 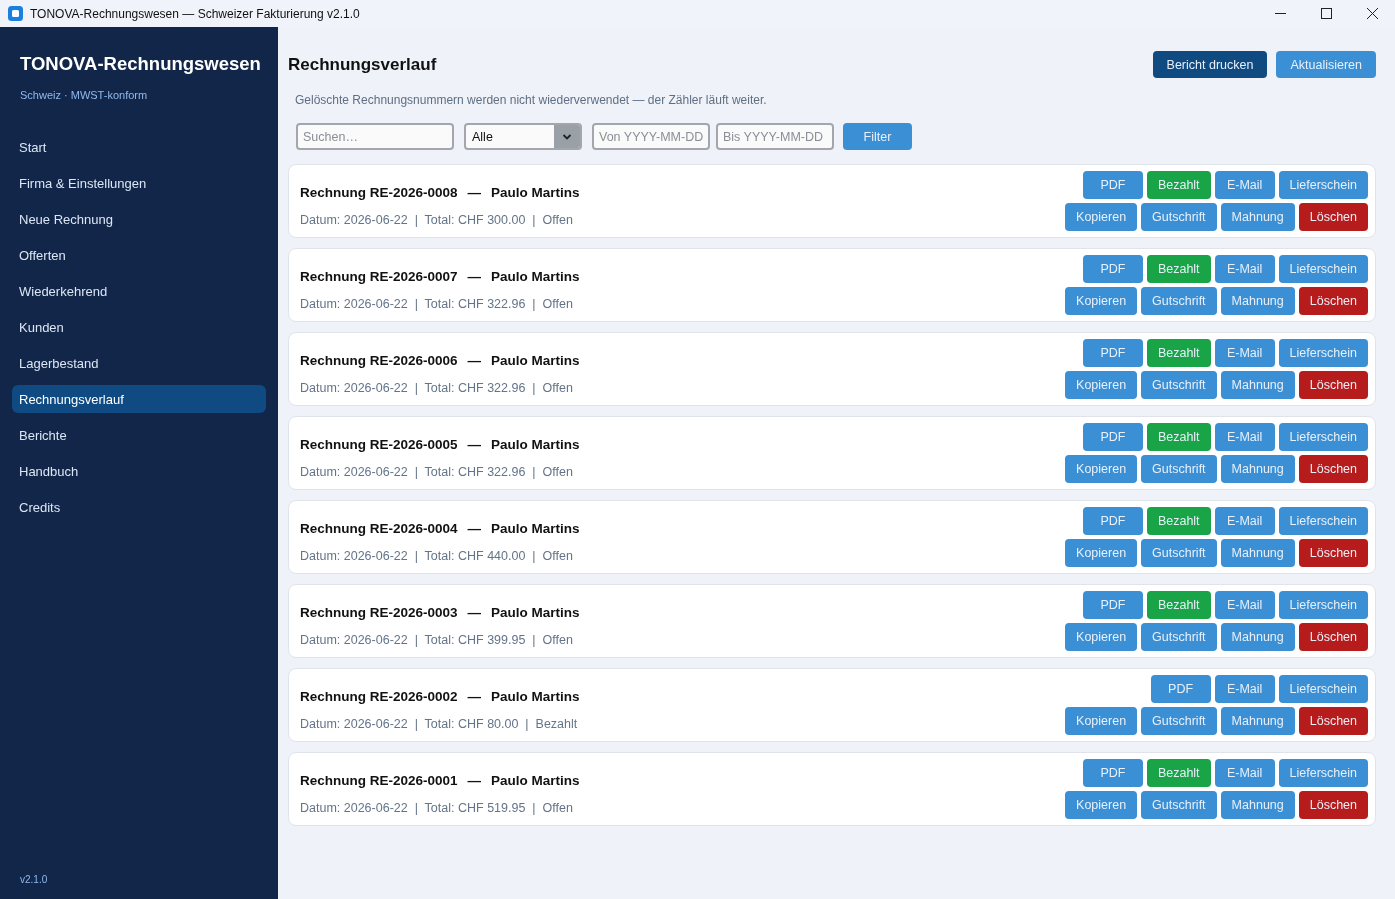 What do you see at coordinates (523, 136) in the screenshot?
I see `status-select: Alle` at bounding box center [523, 136].